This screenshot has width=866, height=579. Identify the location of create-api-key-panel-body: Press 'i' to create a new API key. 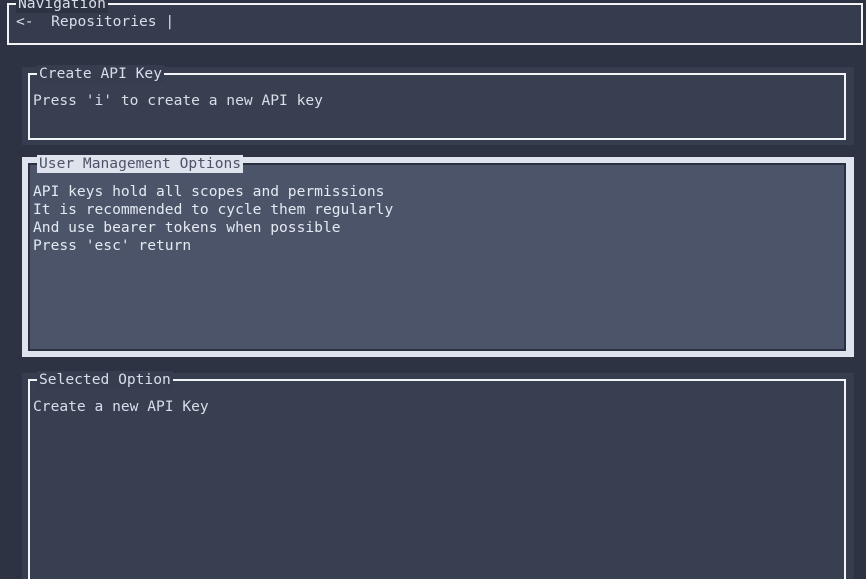
(437, 107).